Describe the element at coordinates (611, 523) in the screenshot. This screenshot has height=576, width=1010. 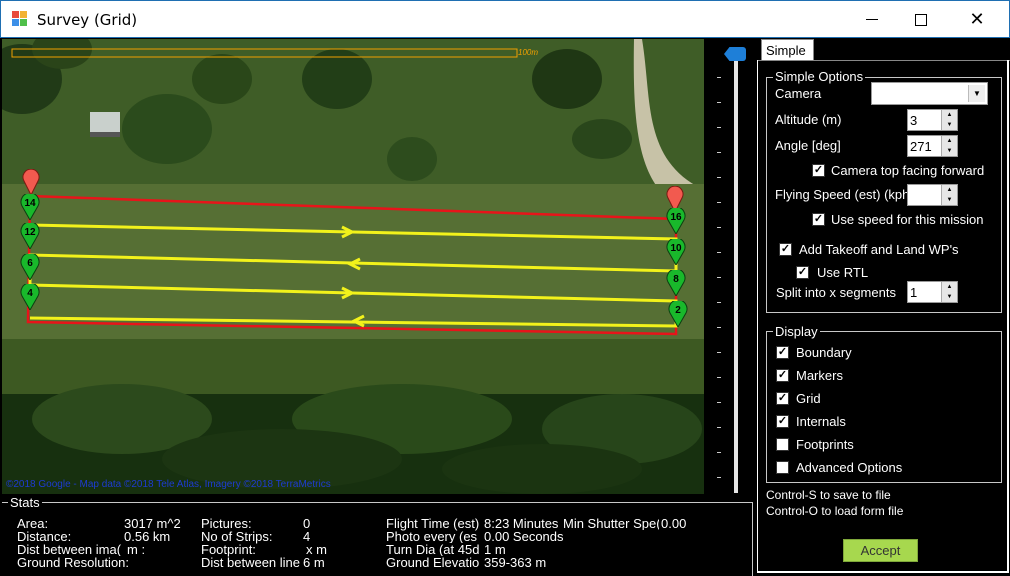
I see `min-shutter-label: Min Shutter Spe(` at that location.